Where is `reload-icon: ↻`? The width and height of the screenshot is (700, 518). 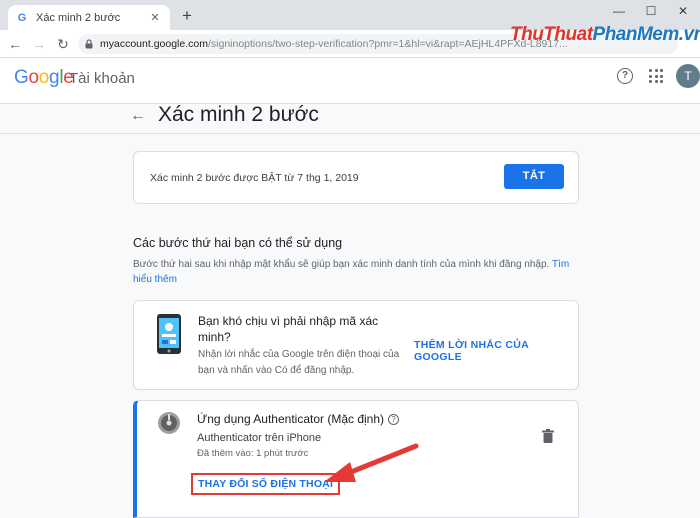 reload-icon: ↻ is located at coordinates (63, 44).